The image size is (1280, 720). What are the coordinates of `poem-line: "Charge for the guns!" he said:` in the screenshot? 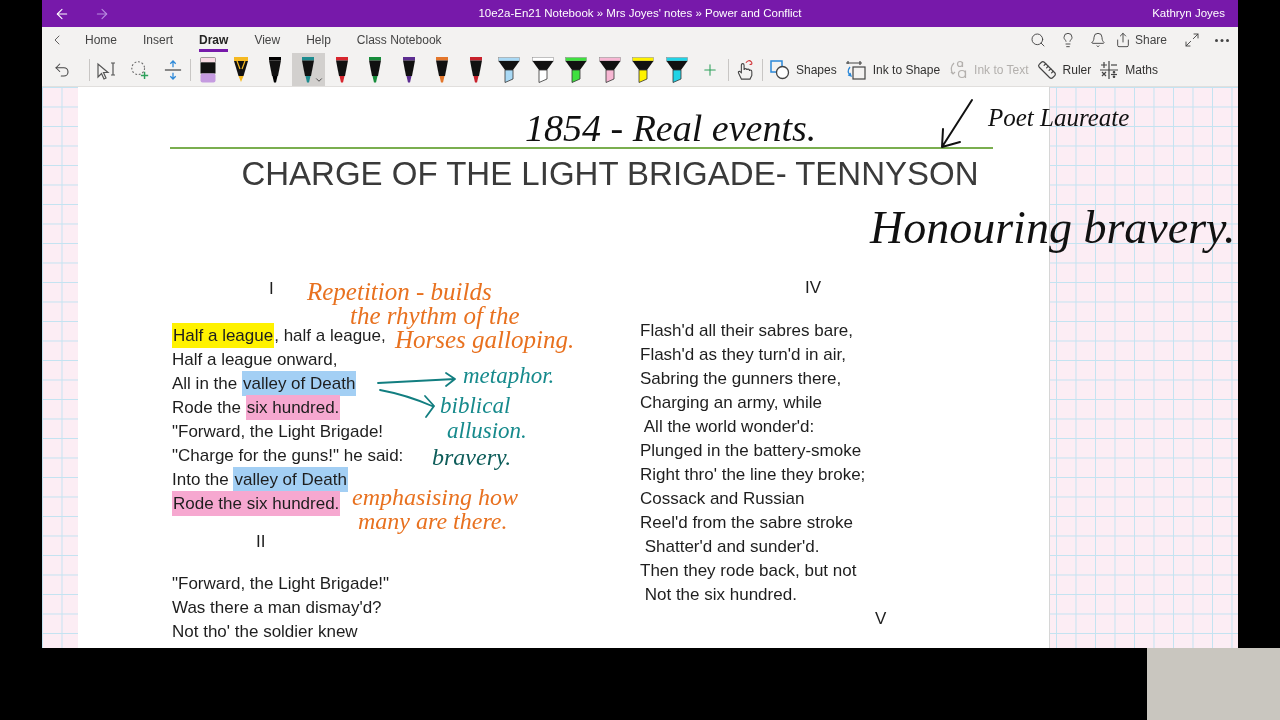 It's located at (288, 456).